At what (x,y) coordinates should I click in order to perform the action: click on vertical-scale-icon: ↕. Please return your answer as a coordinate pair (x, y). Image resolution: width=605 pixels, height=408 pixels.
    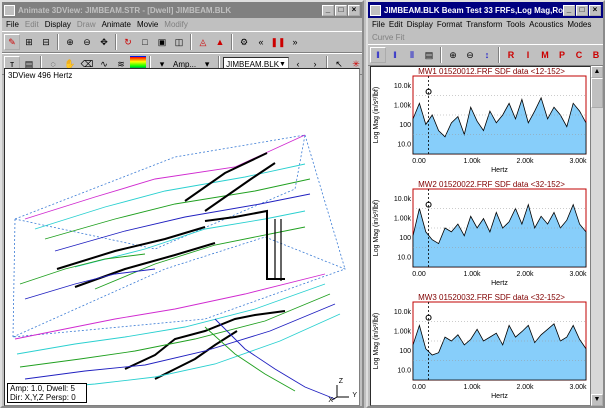
    Looking at the image, I should click on (487, 55).